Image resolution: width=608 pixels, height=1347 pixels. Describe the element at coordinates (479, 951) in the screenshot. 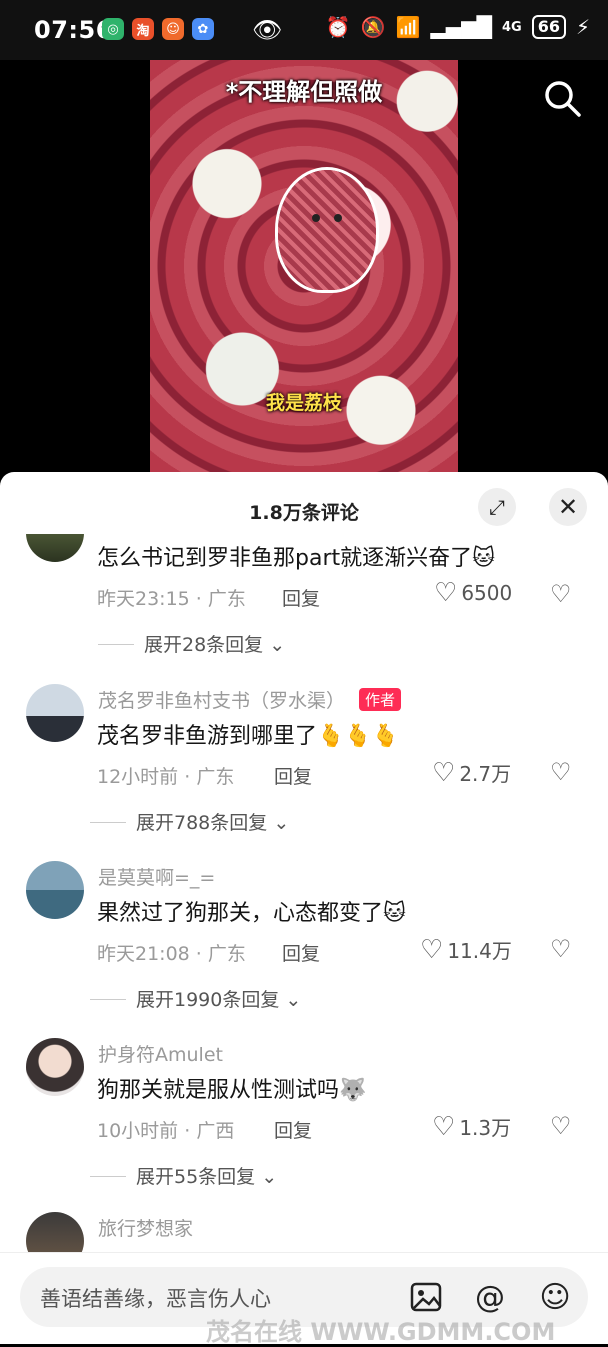

I see `like-count: 11.4万` at that location.